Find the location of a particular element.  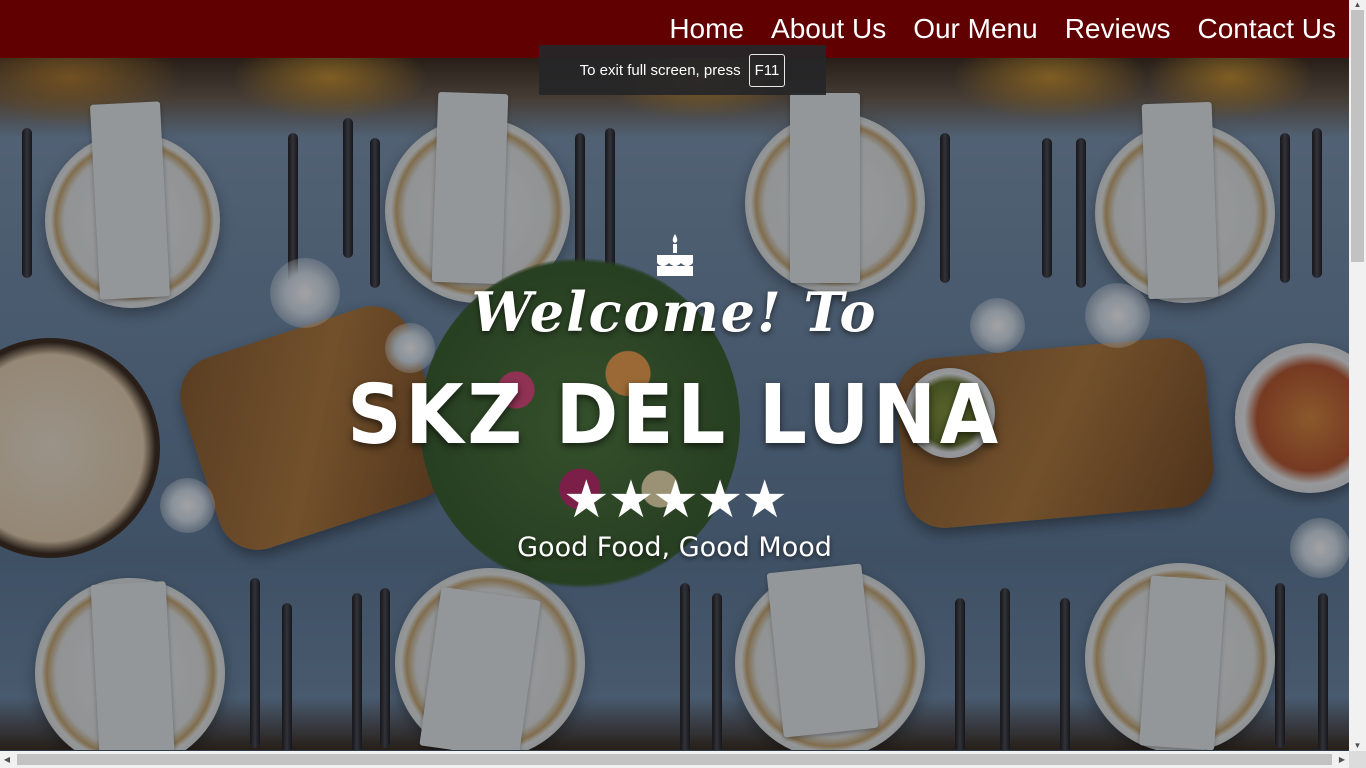

star-rating: ★★★★★ is located at coordinates (675, 500).